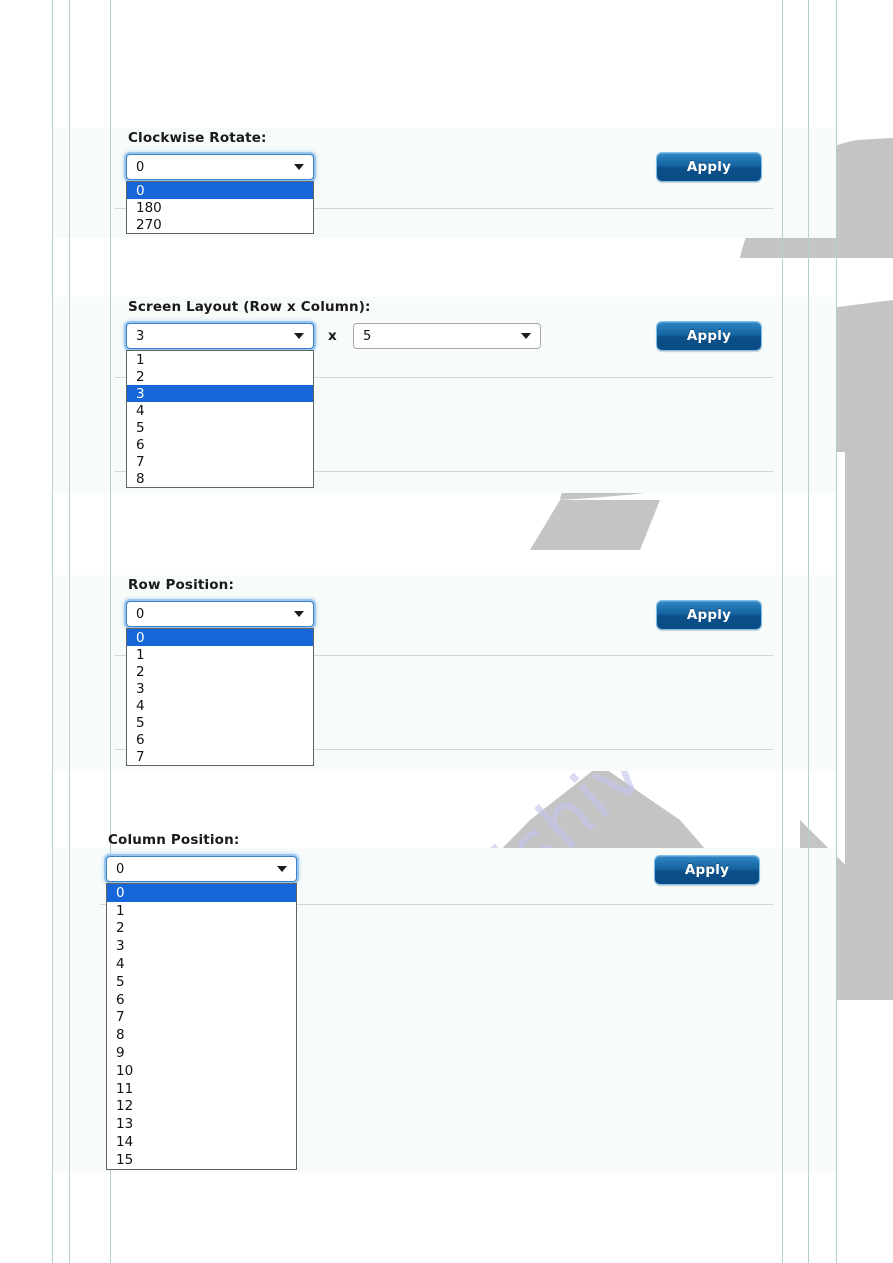  I want to click on column-count-select-value: 5, so click(367, 336).